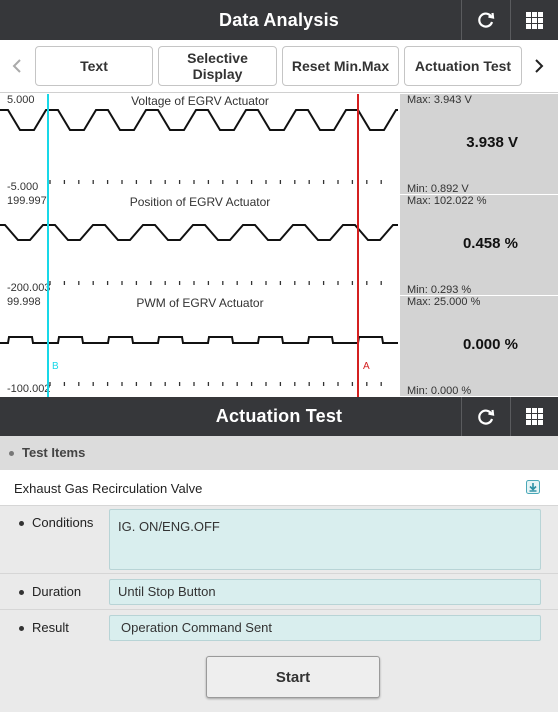  I want to click on max-value: Max: 25.000 %, so click(444, 302).